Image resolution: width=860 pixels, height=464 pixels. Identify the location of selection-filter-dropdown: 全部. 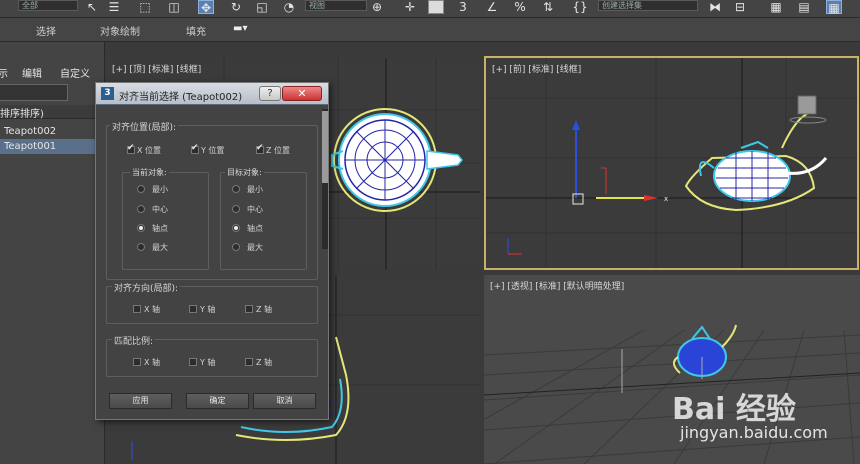
(48, 5).